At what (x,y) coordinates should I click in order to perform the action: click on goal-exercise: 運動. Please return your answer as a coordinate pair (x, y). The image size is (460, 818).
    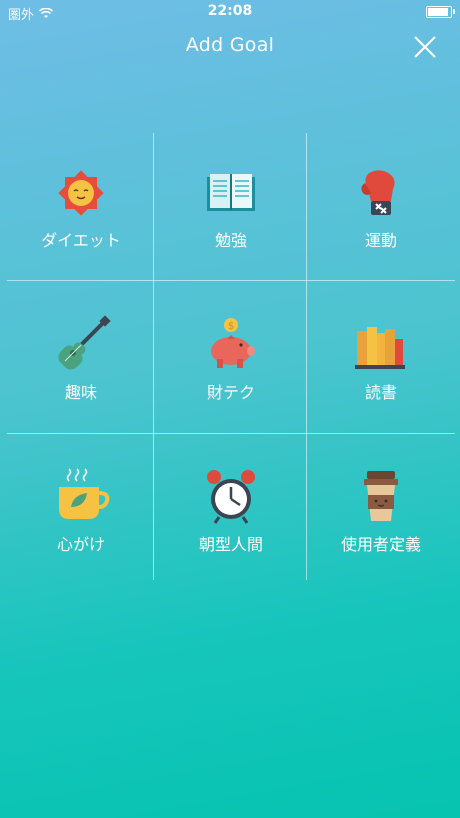
    Looking at the image, I should click on (381, 208).